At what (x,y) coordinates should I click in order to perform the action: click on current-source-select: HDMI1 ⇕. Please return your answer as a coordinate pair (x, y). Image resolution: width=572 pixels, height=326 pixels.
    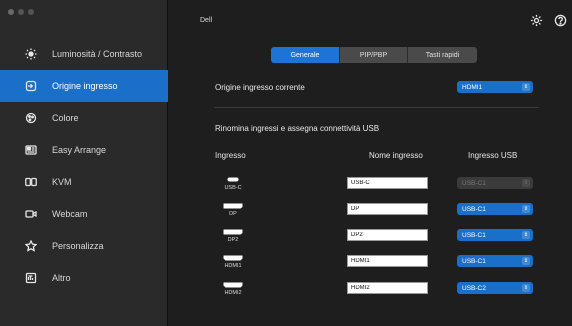
    Looking at the image, I should click on (495, 87).